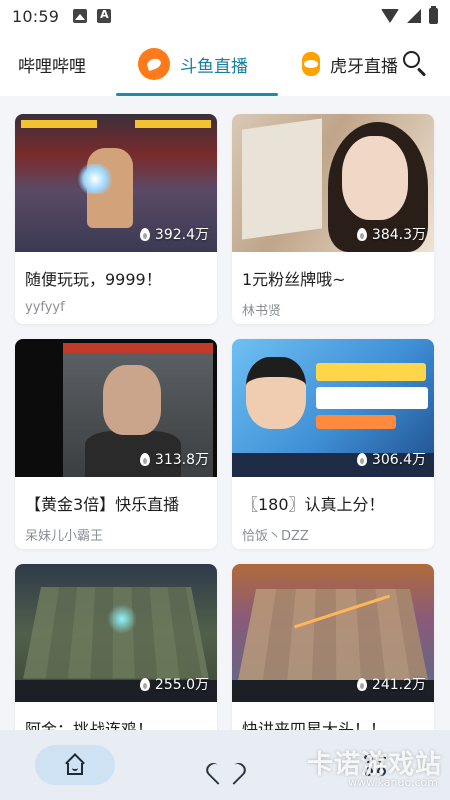 This screenshot has width=450, height=800. Describe the element at coordinates (333, 408) in the screenshot. I see `stream-thumbnail: 306.4万` at that location.